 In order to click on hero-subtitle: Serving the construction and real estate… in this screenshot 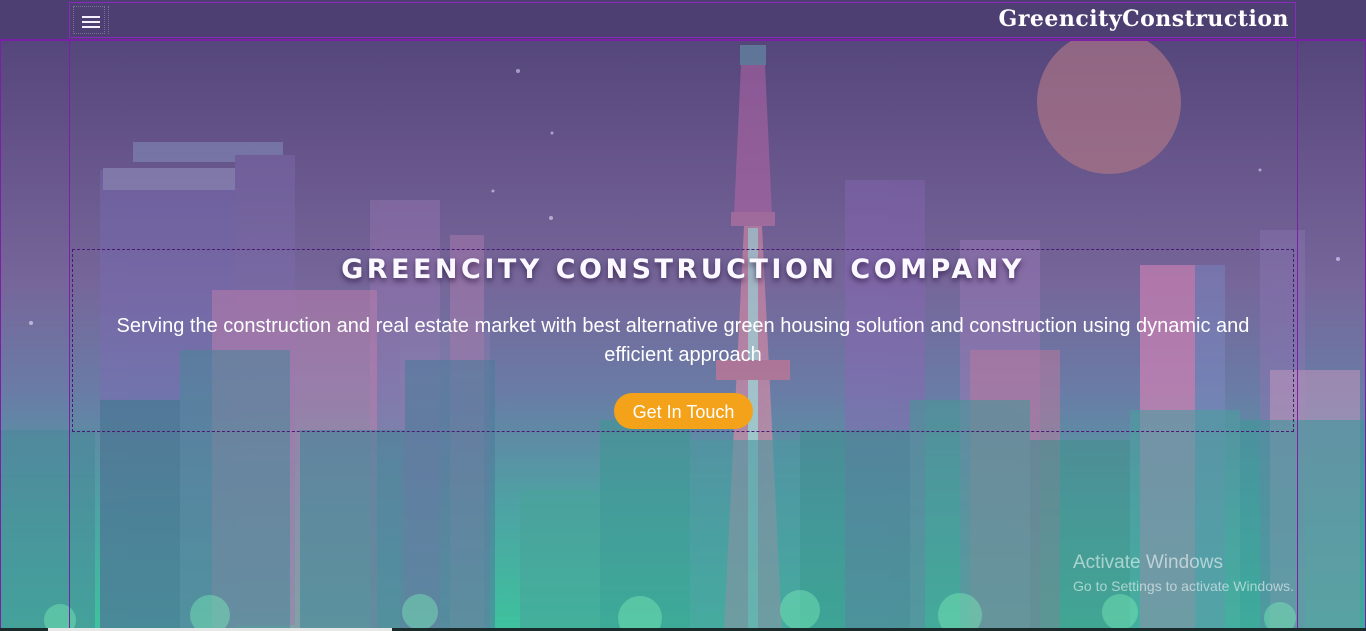, I will do `click(683, 340)`.